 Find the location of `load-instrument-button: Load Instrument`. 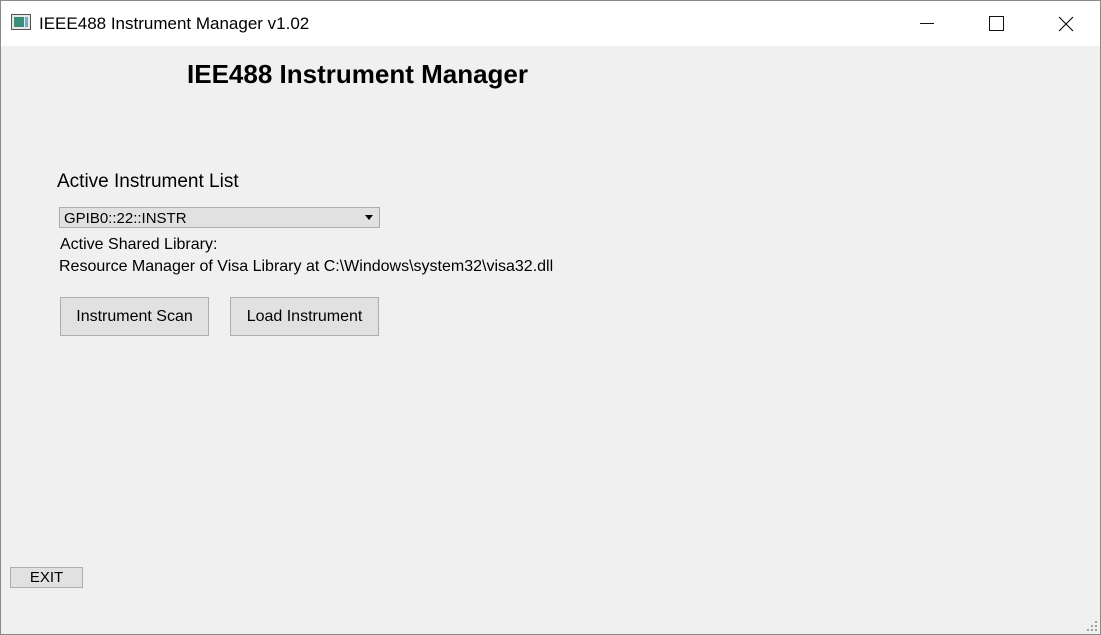

load-instrument-button: Load Instrument is located at coordinates (304, 316).